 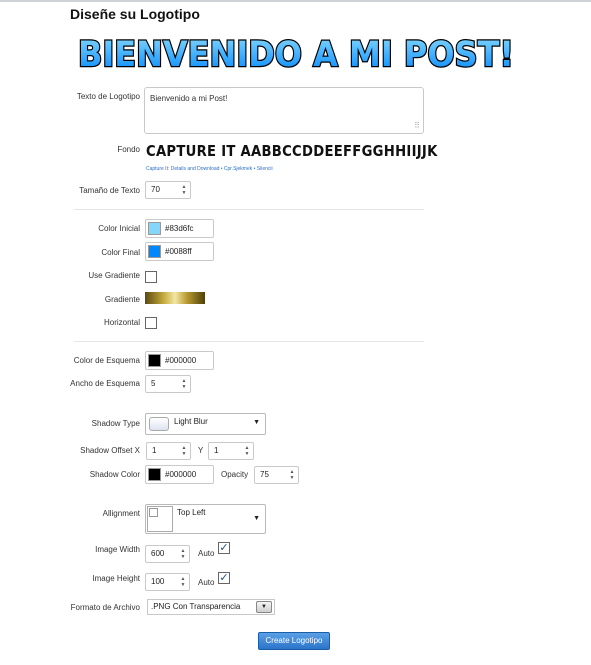 I want to click on image-height-stepper: 100 ▲ ▼, so click(x=167, y=582).